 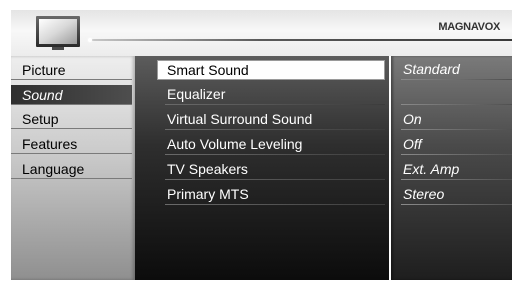 I want to click on submenu-item-equalizer: Equalizer, so click(x=271, y=95).